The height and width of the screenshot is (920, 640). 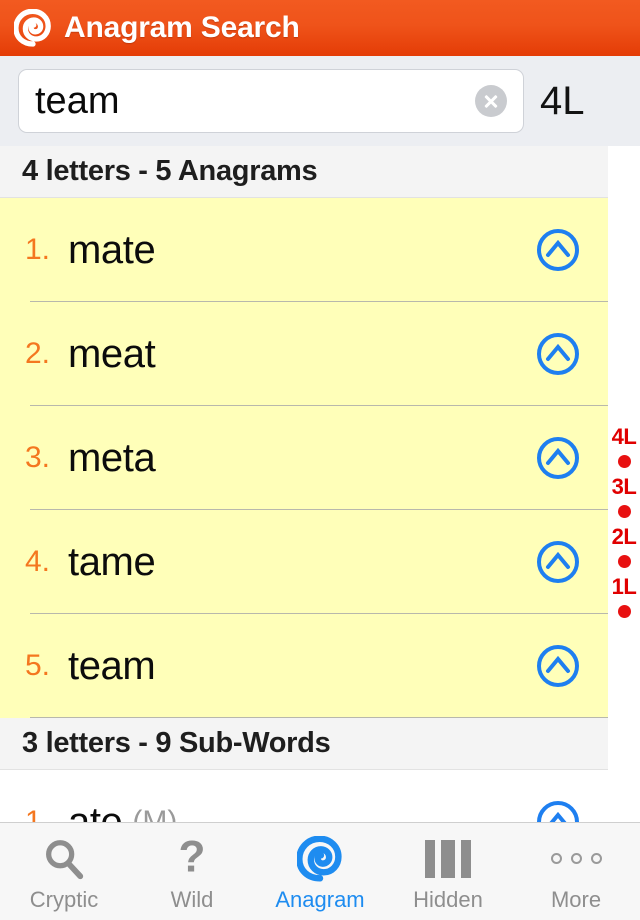 What do you see at coordinates (319, 717) in the screenshot?
I see `row-divider` at bounding box center [319, 717].